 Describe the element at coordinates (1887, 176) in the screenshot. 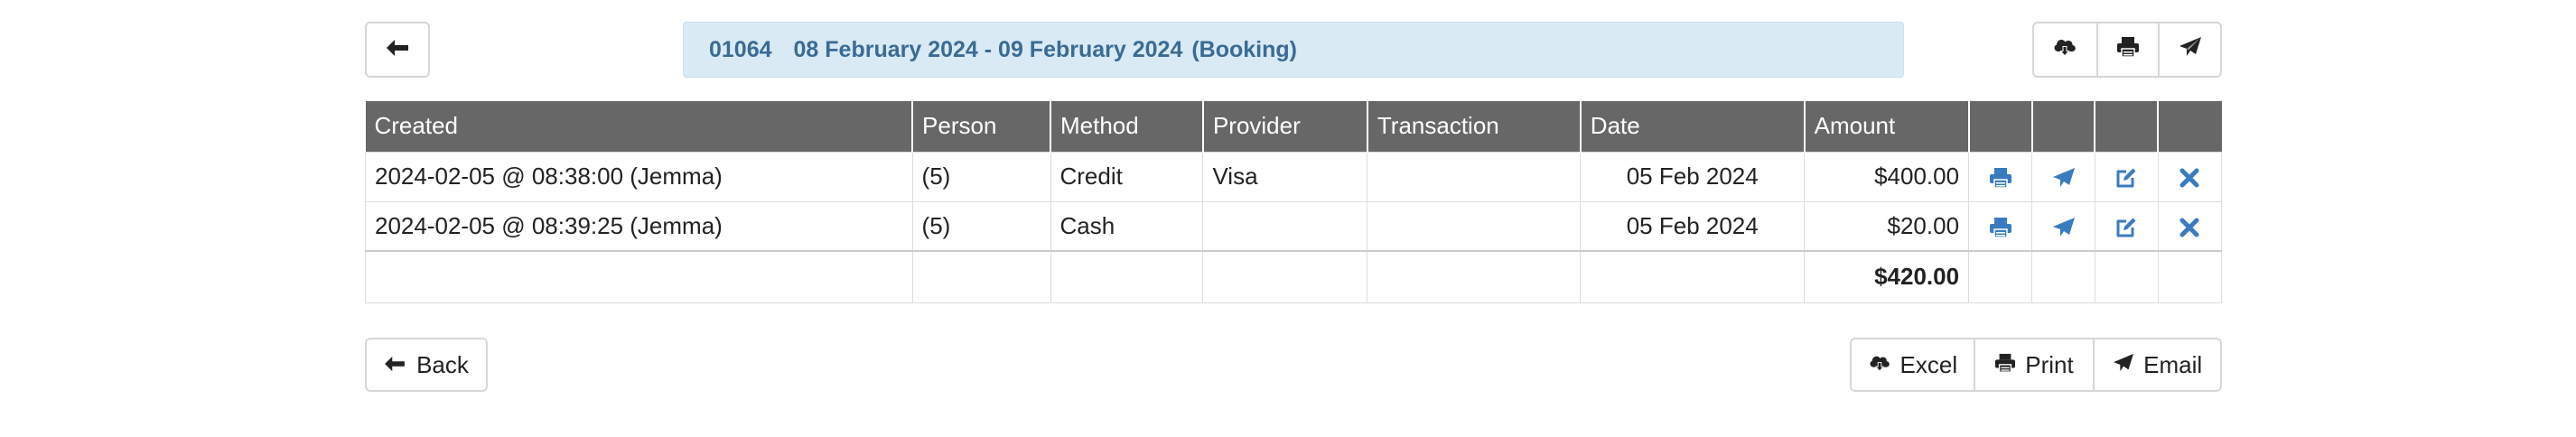

I see `cell-amount: $400.00` at that location.